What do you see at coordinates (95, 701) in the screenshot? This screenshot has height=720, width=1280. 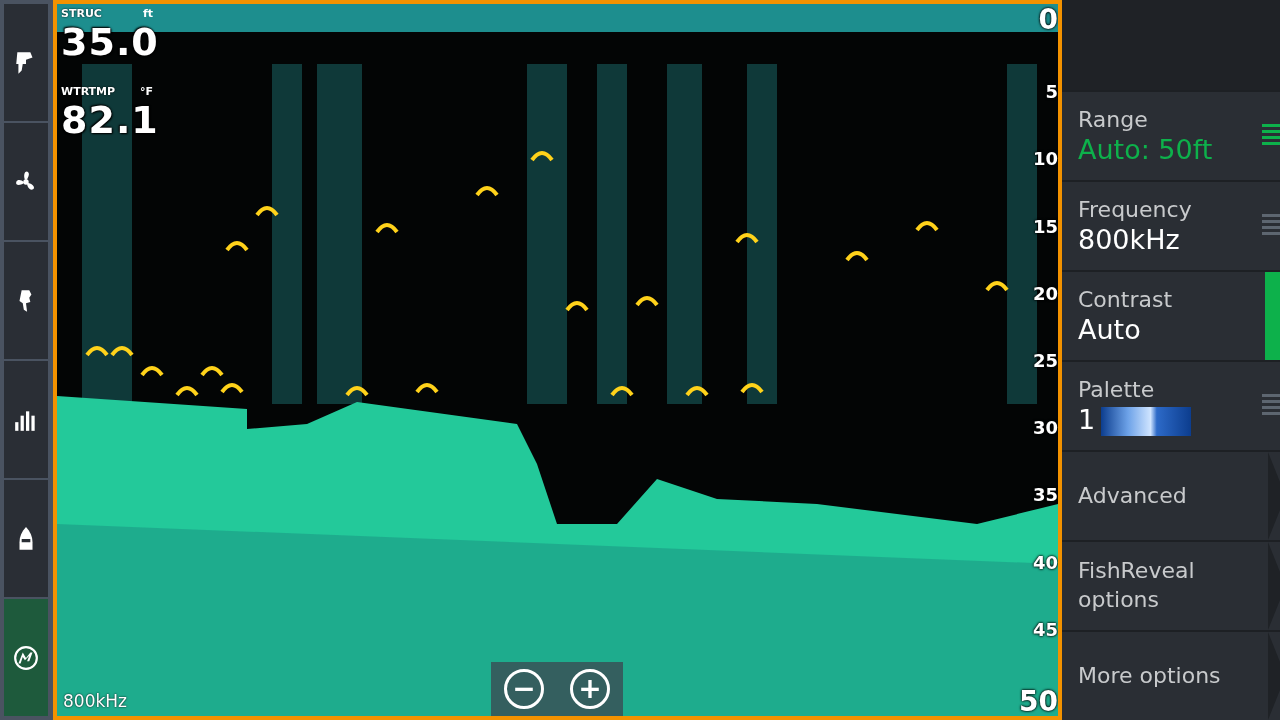 I see `frequency-label: 800kHz` at bounding box center [95, 701].